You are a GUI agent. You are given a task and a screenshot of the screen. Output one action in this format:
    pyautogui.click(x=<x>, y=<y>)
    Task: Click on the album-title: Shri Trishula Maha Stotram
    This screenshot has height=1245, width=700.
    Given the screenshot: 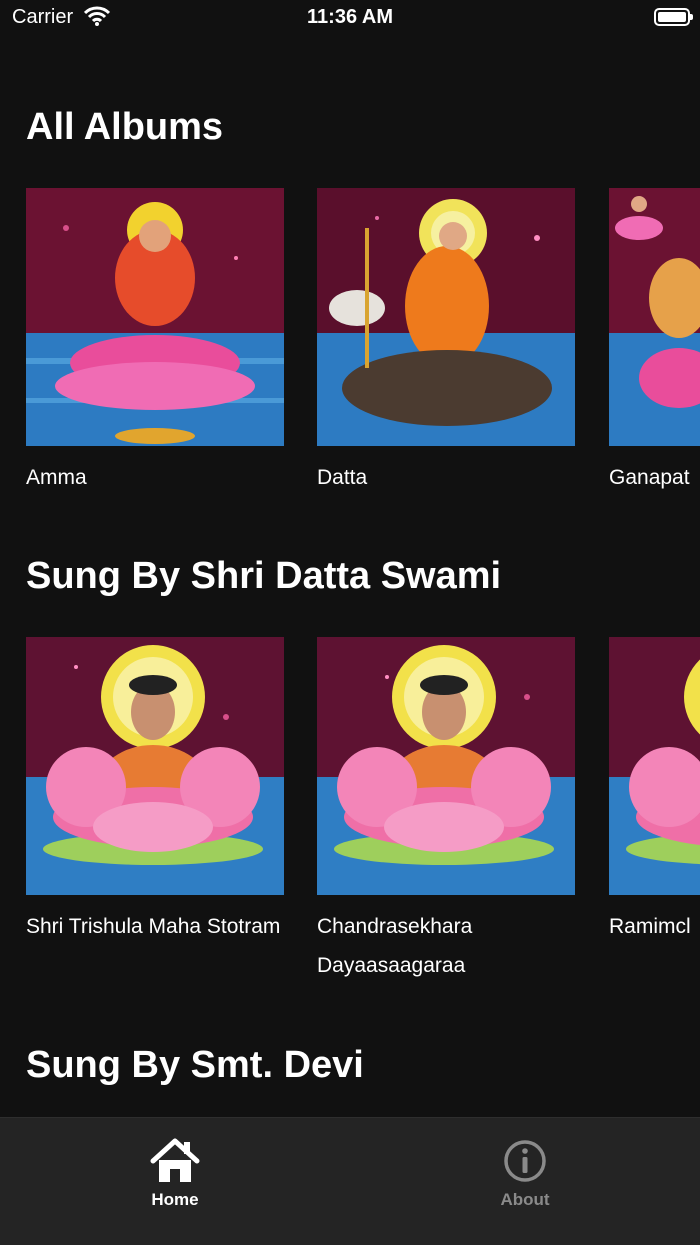 What is the action you would take?
    pyautogui.click(x=153, y=926)
    